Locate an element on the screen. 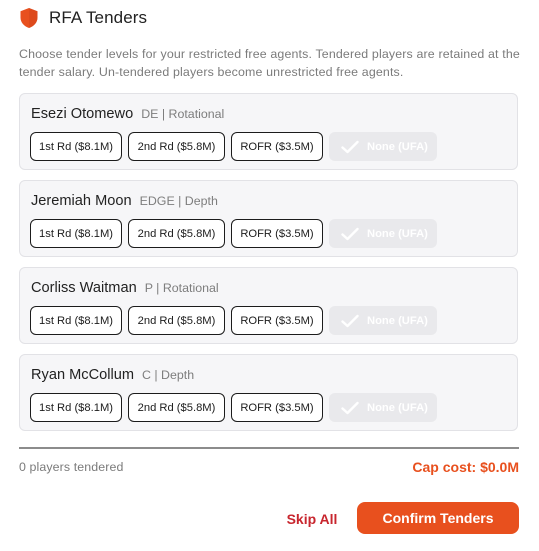  modal-header: RFA Tenders is located at coordinates (83, 18).